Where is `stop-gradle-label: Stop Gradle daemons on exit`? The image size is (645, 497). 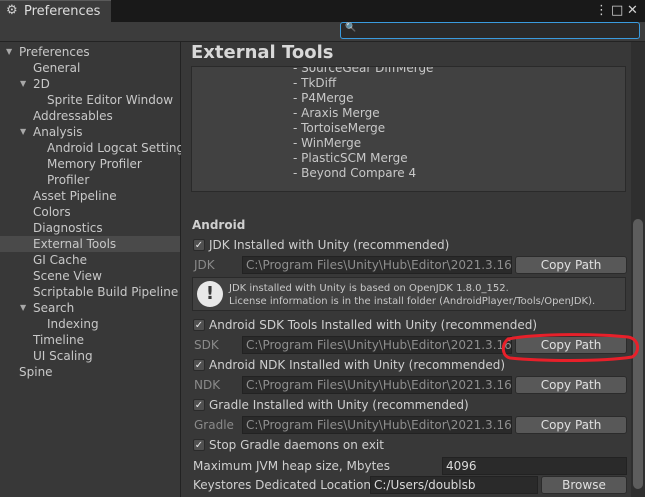
stop-gradle-label: Stop Gradle daemons on exit is located at coordinates (296, 445).